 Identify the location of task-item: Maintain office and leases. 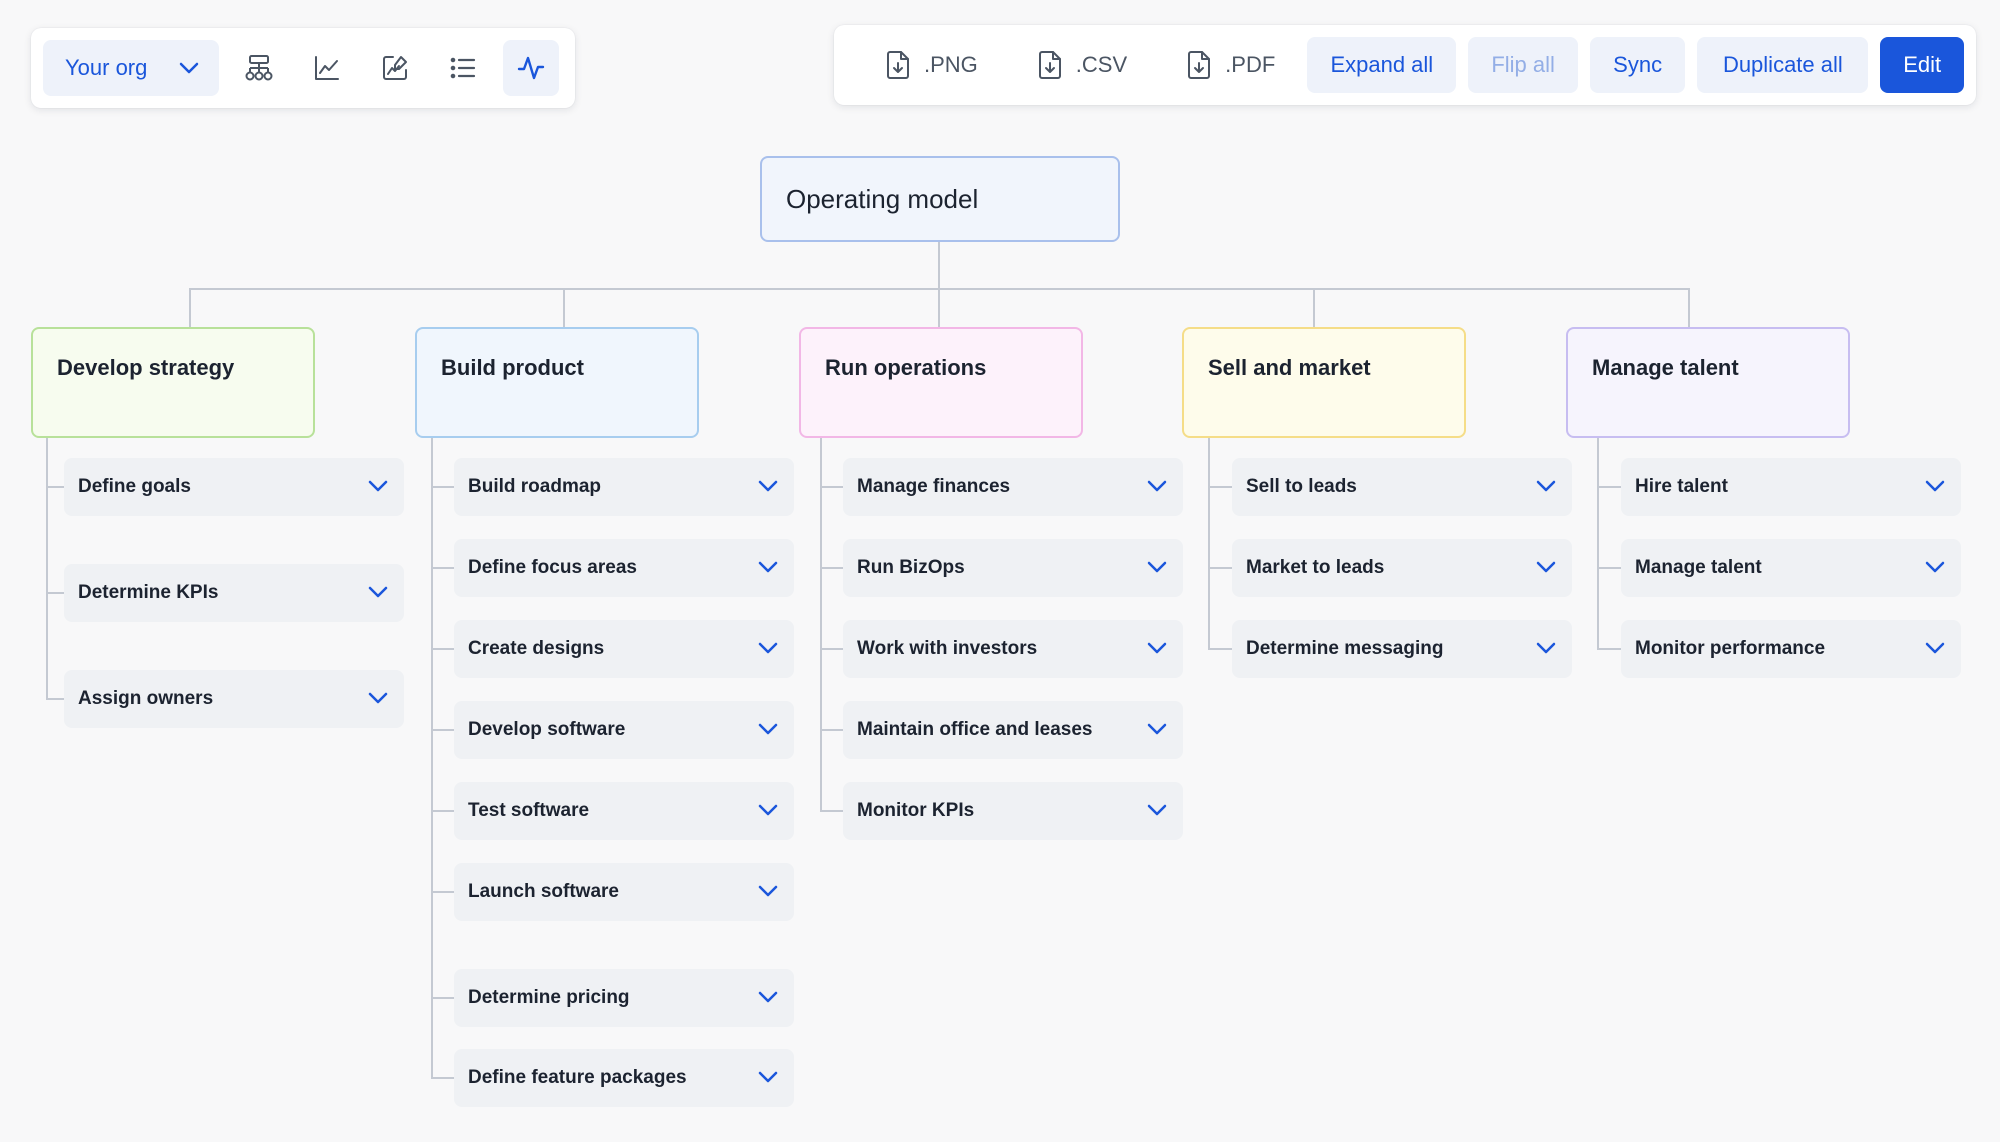
(1013, 730).